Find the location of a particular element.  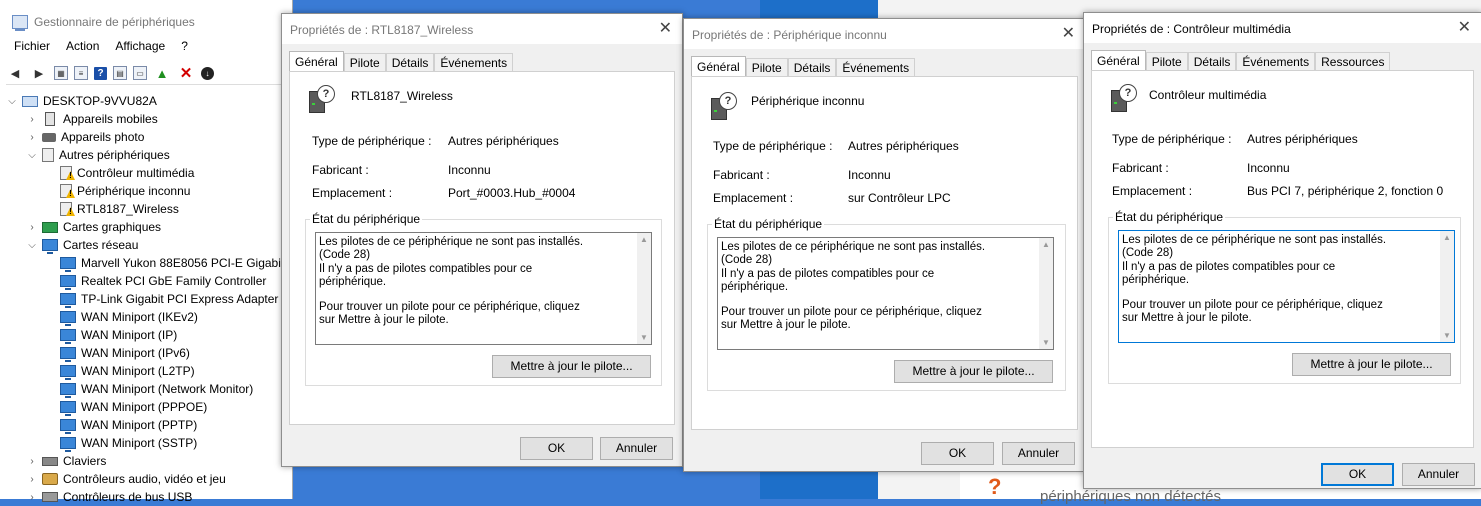

menu-affichage: Affichage is located at coordinates (140, 46).